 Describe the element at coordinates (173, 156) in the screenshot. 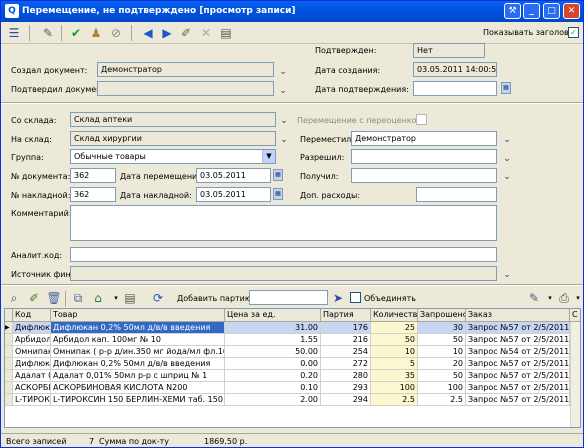

I see `group-select: Обычные товары ▼` at that location.